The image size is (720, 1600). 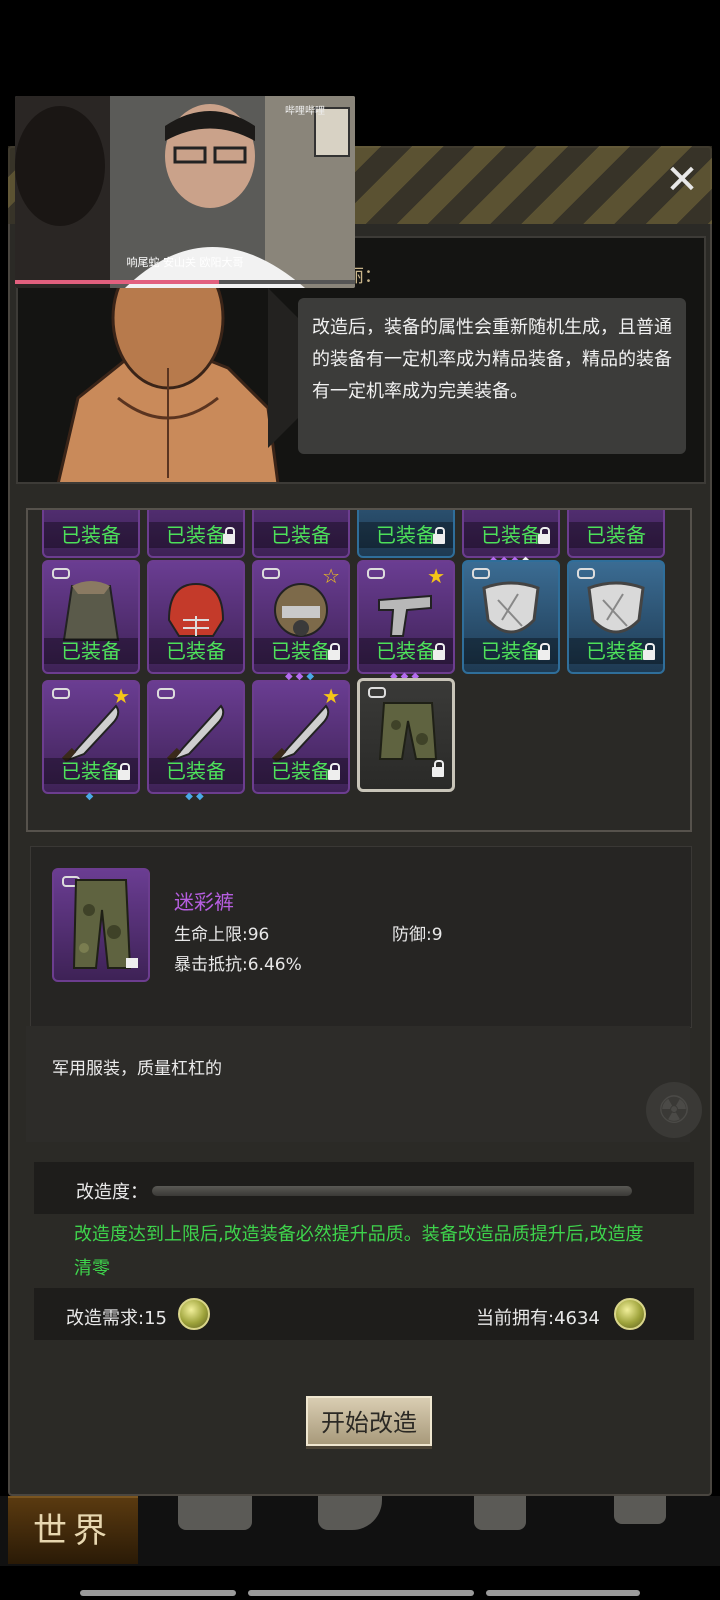 I want to click on modify-progress-bar, so click(x=392, y=1191).